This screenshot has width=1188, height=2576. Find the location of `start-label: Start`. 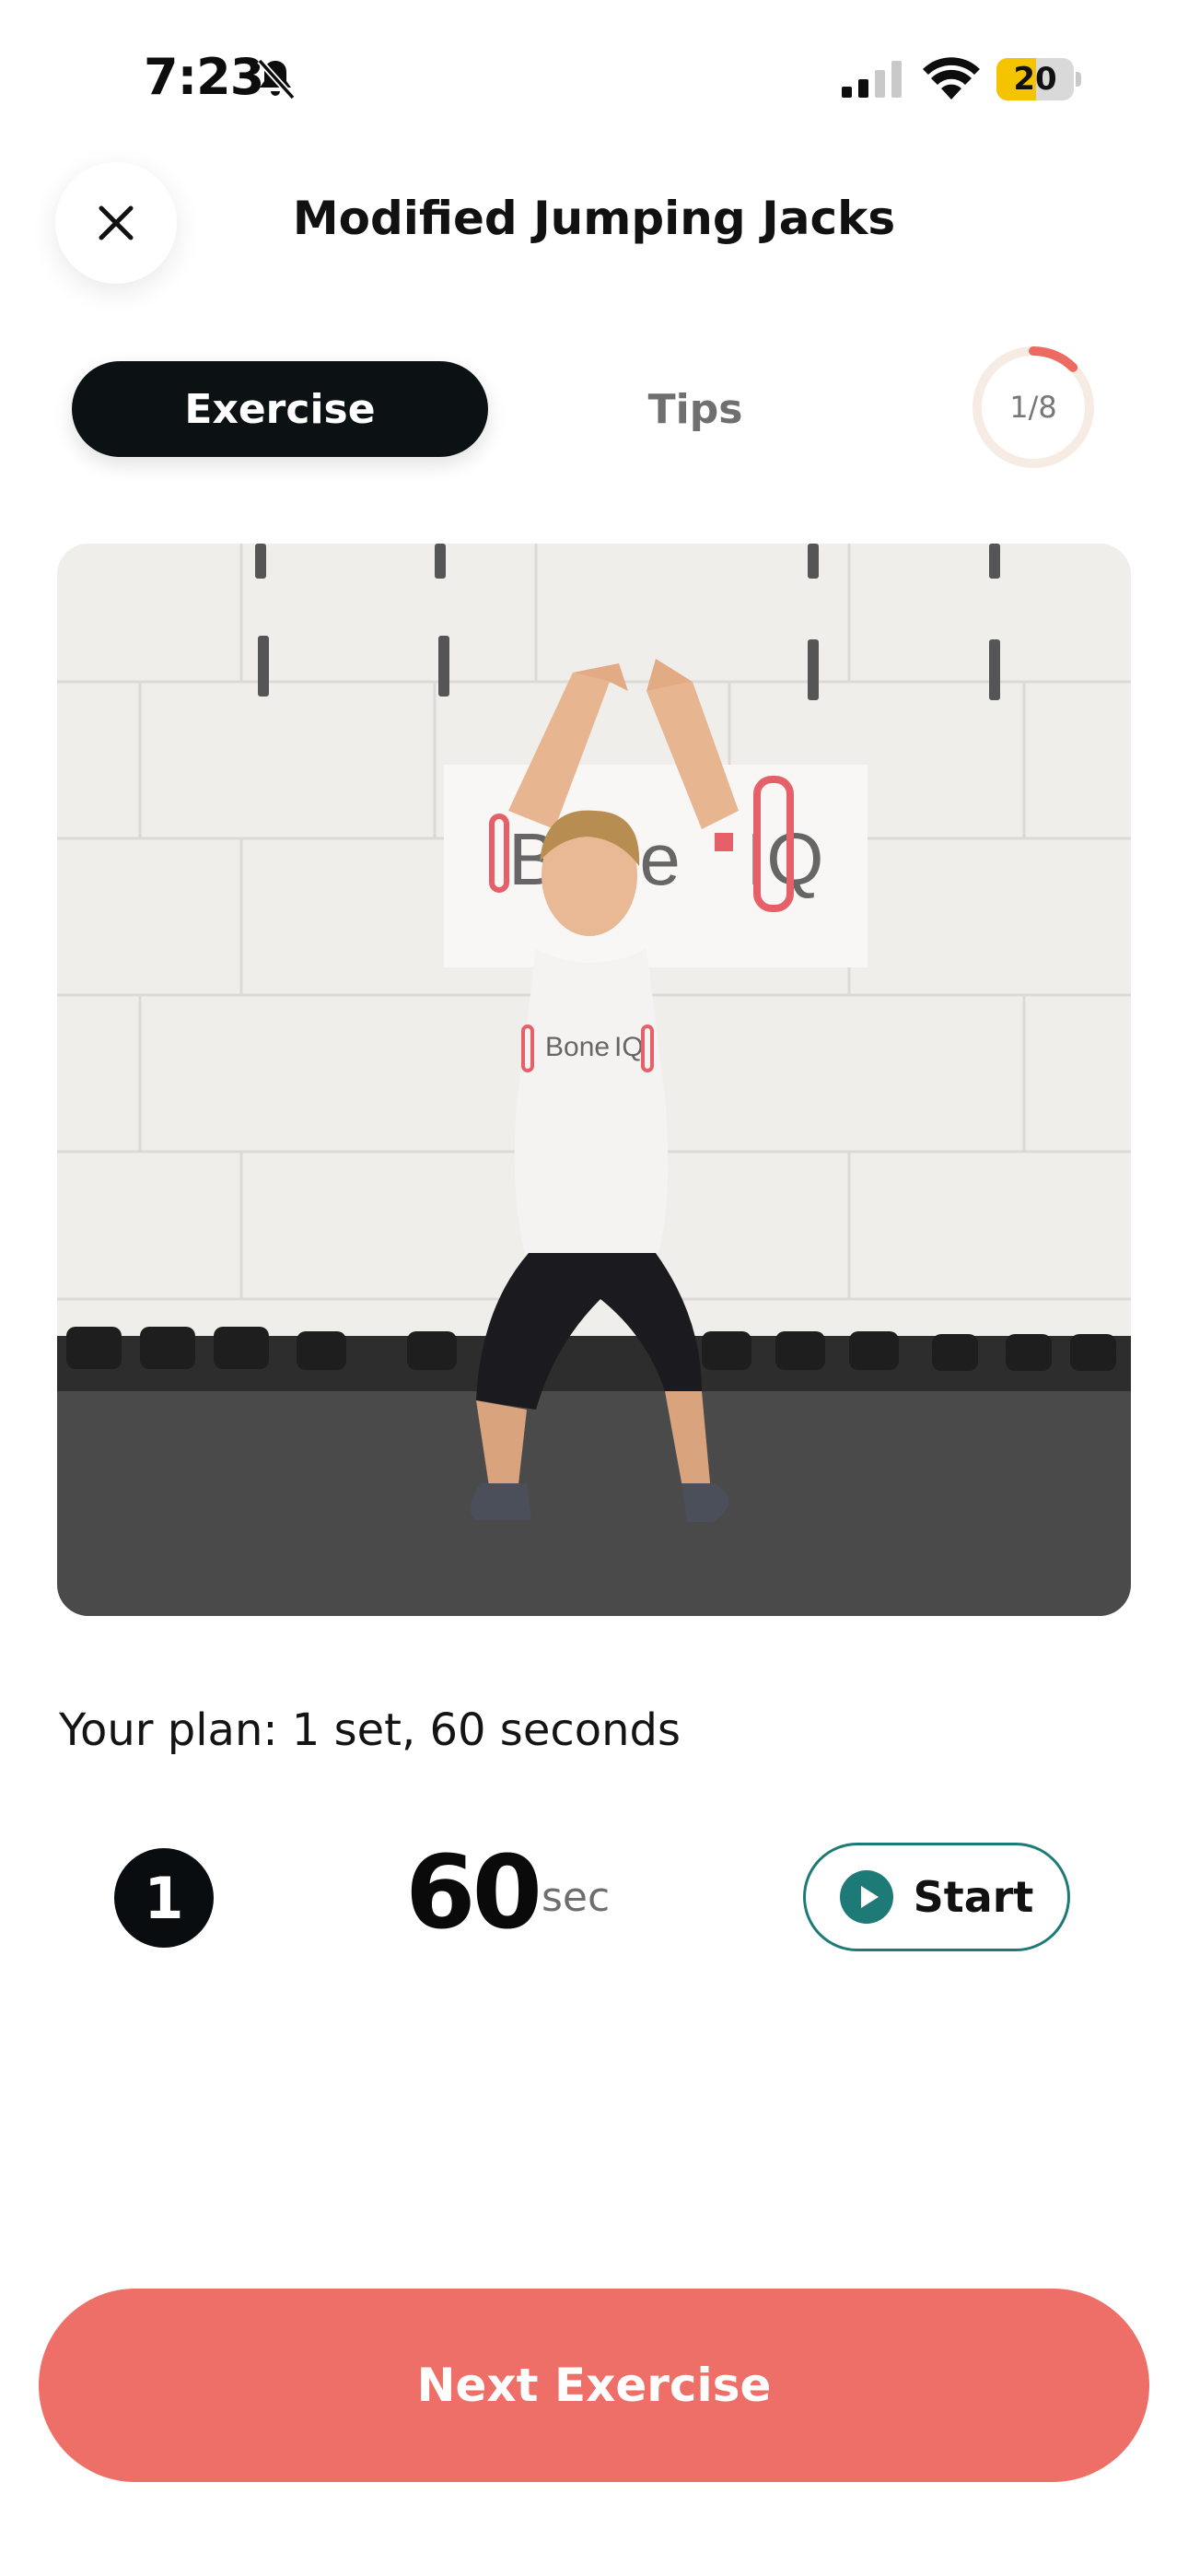

start-label: Start is located at coordinates (973, 1897).